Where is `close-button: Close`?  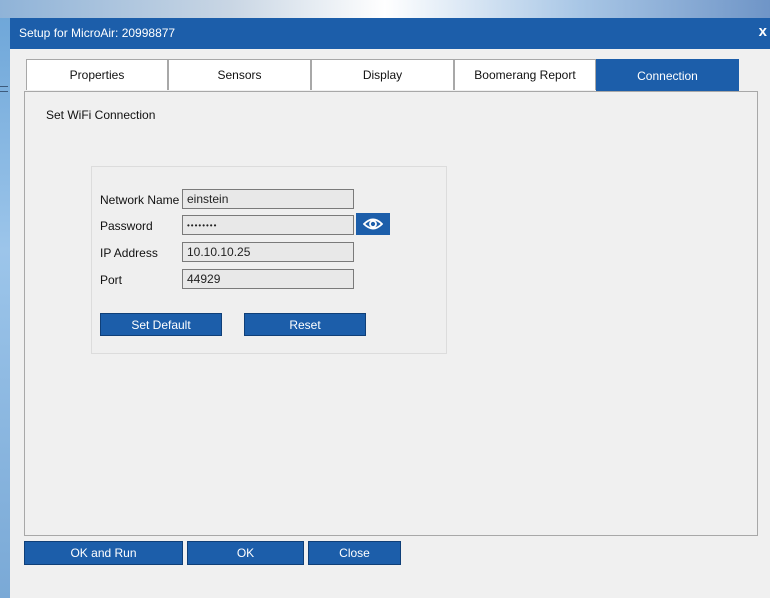
close-button: Close is located at coordinates (354, 553).